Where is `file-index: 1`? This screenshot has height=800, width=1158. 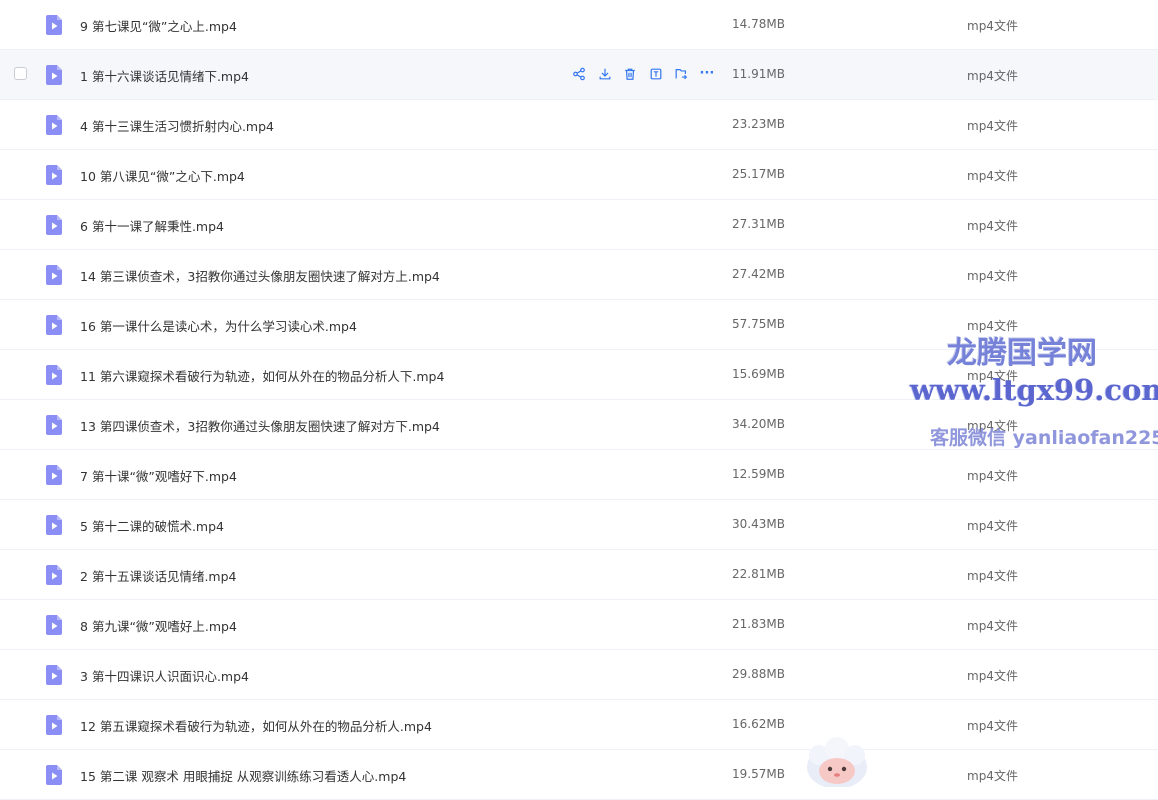 file-index: 1 is located at coordinates (84, 76).